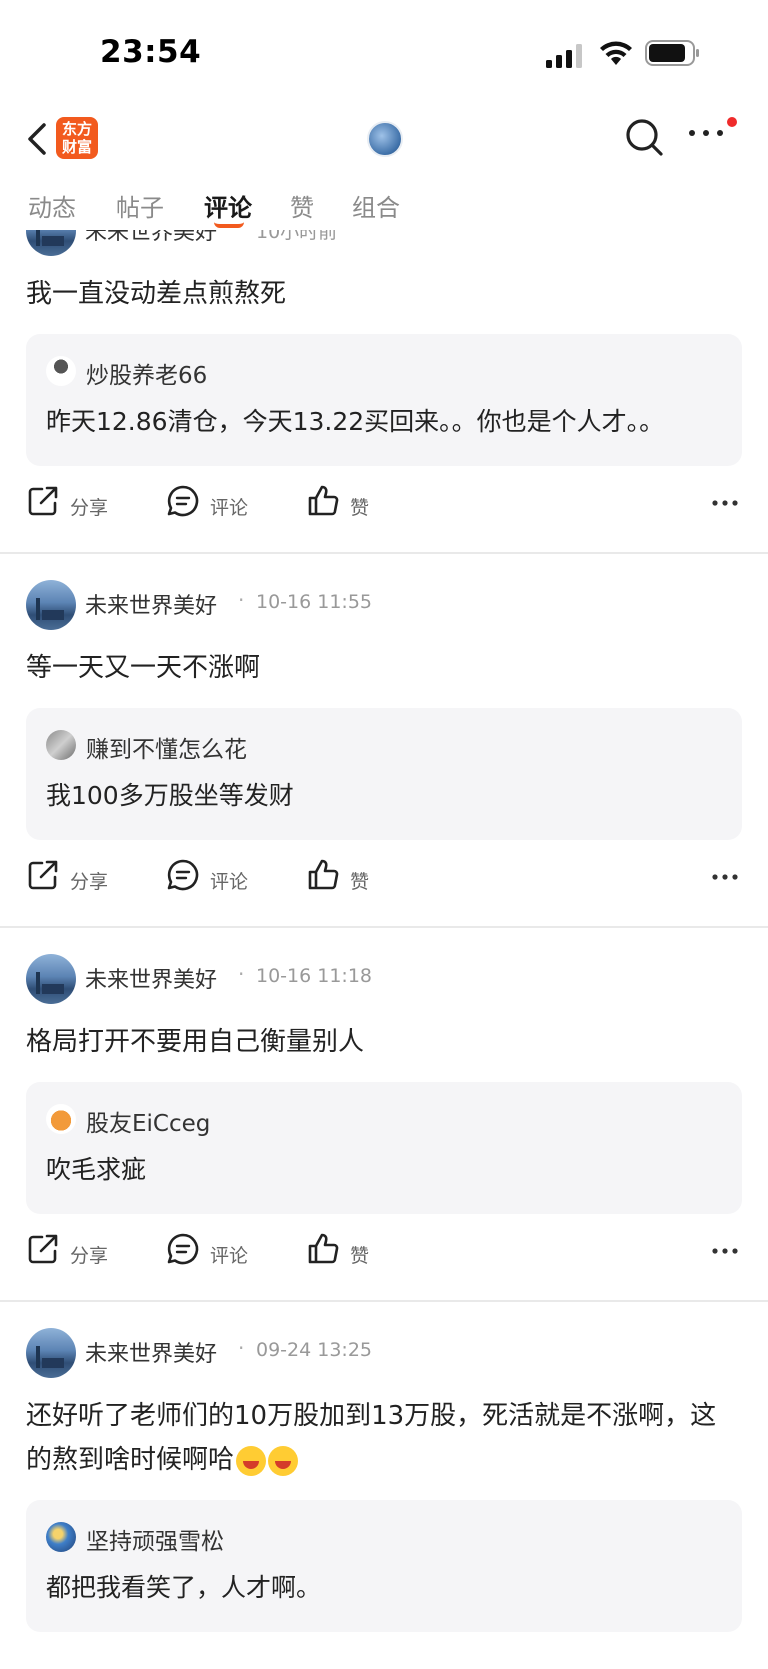 The width and height of the screenshot is (768, 1669). What do you see at coordinates (52, 205) in the screenshot?
I see `tab-dynamics: 动态` at bounding box center [52, 205].